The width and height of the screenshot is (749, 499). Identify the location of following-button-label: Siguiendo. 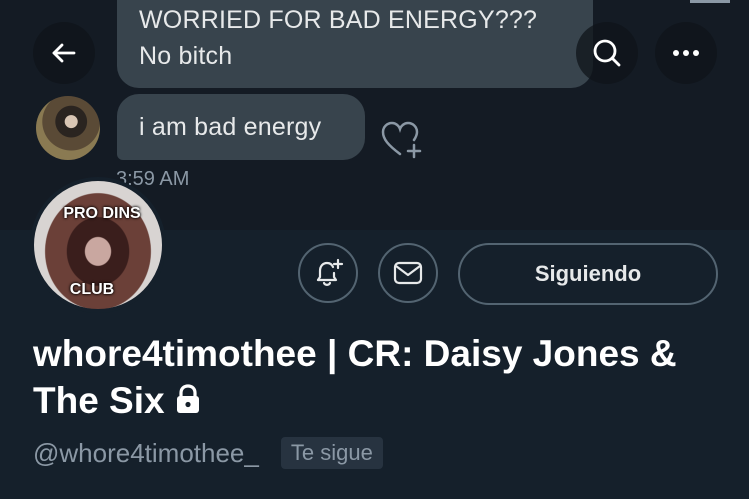
(588, 273).